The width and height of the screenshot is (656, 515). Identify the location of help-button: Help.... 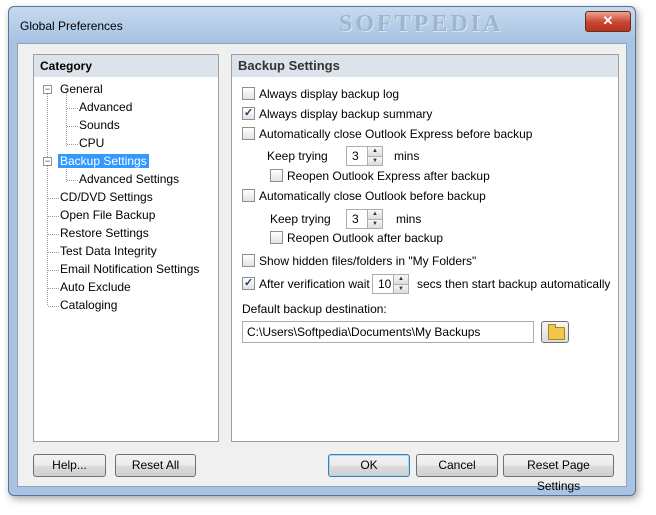
(69, 465).